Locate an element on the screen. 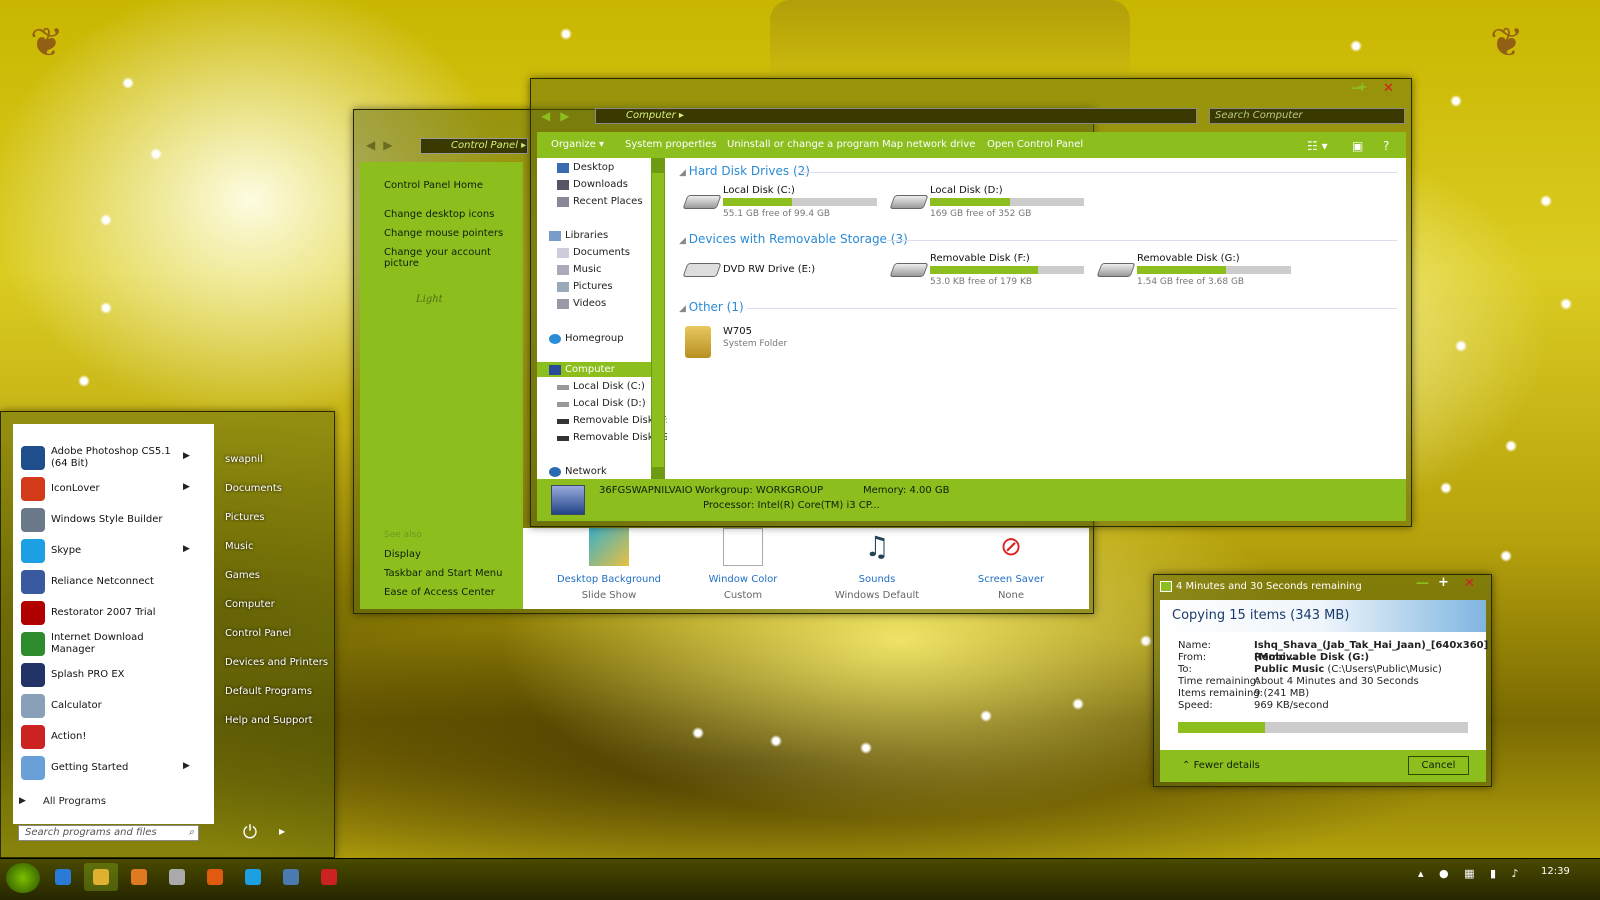 The width and height of the screenshot is (1600, 900). section-removable: ◢ Devices with Removable Storage (3) is located at coordinates (793, 239).